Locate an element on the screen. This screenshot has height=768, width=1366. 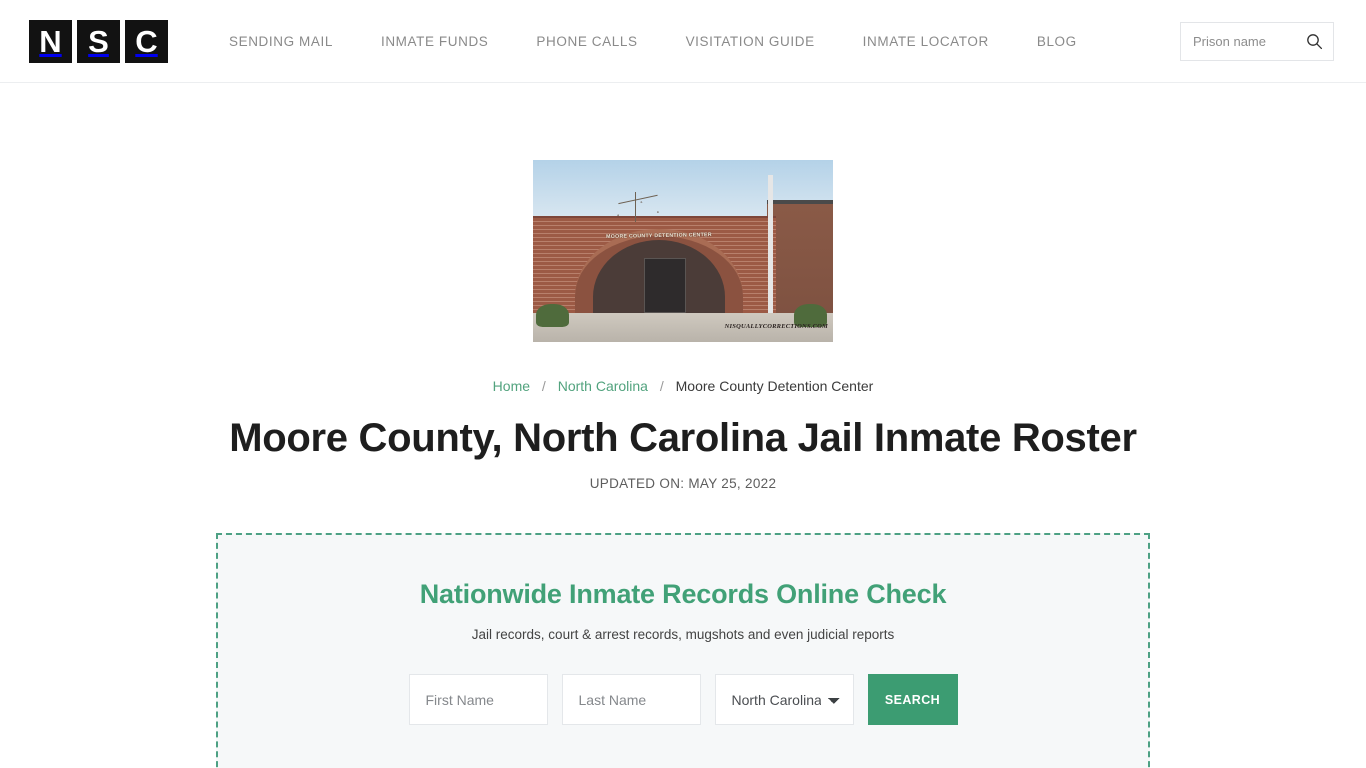
widget-title: Nationwide Inmate Records Online Check is located at coordinates (683, 594).